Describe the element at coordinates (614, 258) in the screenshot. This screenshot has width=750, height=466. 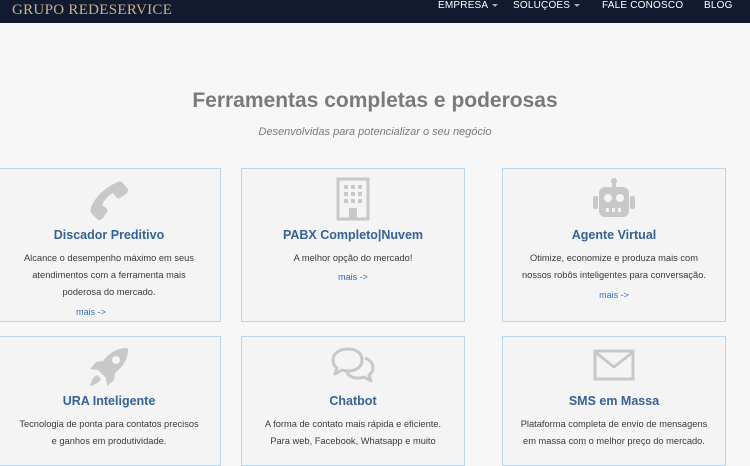
I see `card-desc-line: Otimize, economize e produza mais com` at that location.